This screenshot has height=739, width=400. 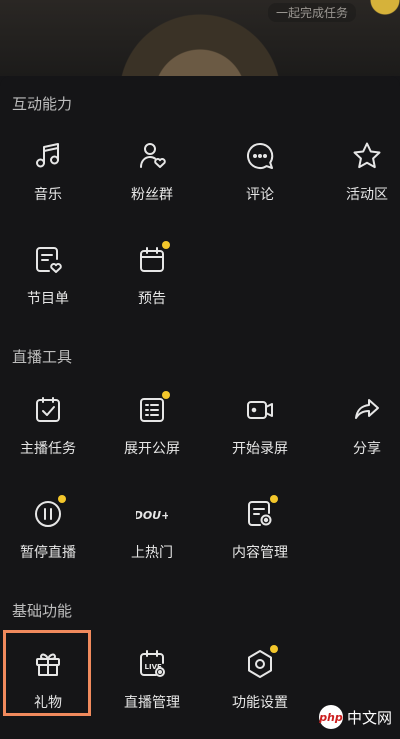 I want to click on section-title-basic: 基础功能, so click(x=42, y=611).